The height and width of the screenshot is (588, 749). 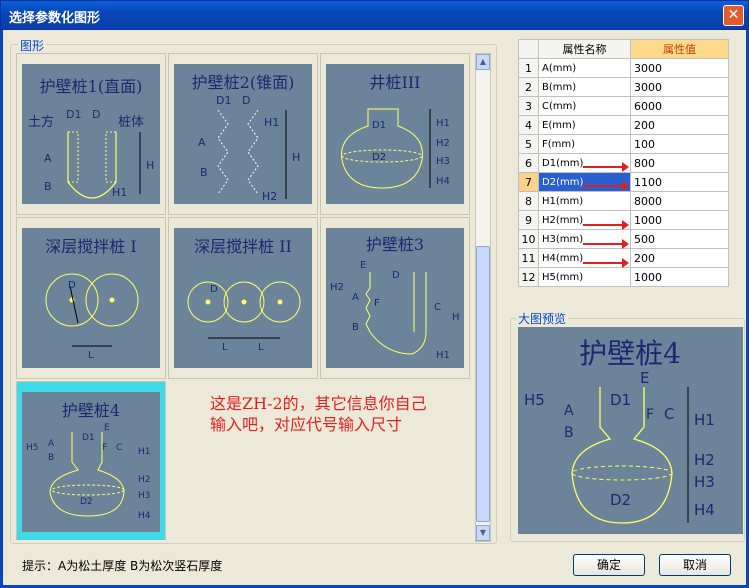 What do you see at coordinates (584, 163) in the screenshot?
I see `property-name: D1(mm)` at bounding box center [584, 163].